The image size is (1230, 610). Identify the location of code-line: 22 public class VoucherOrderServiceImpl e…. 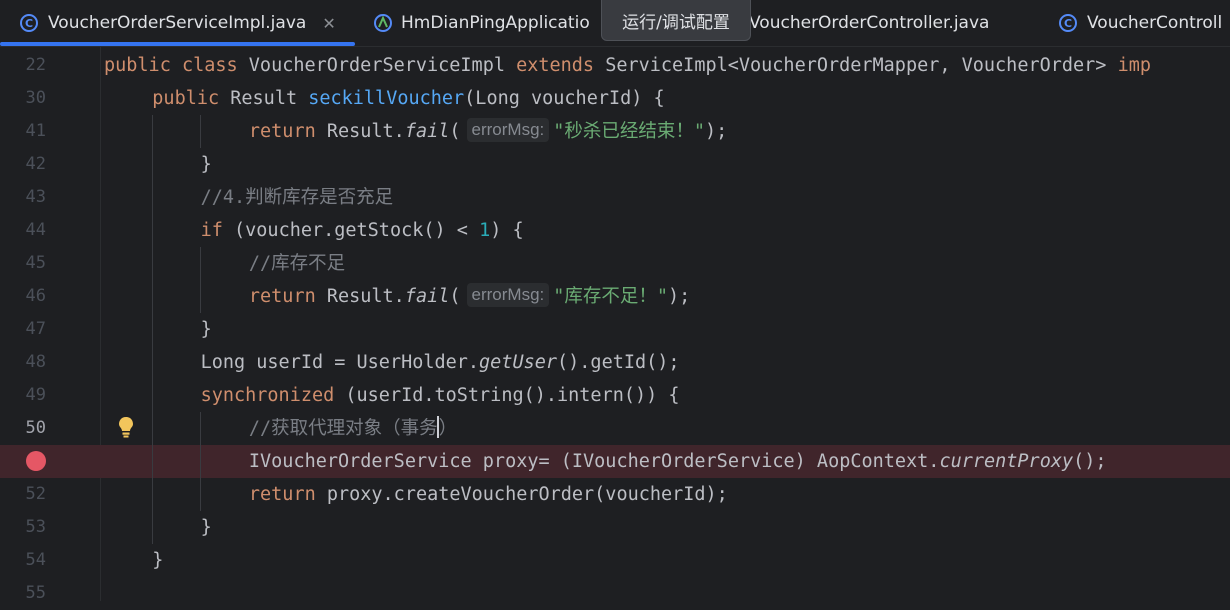
(615, 65).